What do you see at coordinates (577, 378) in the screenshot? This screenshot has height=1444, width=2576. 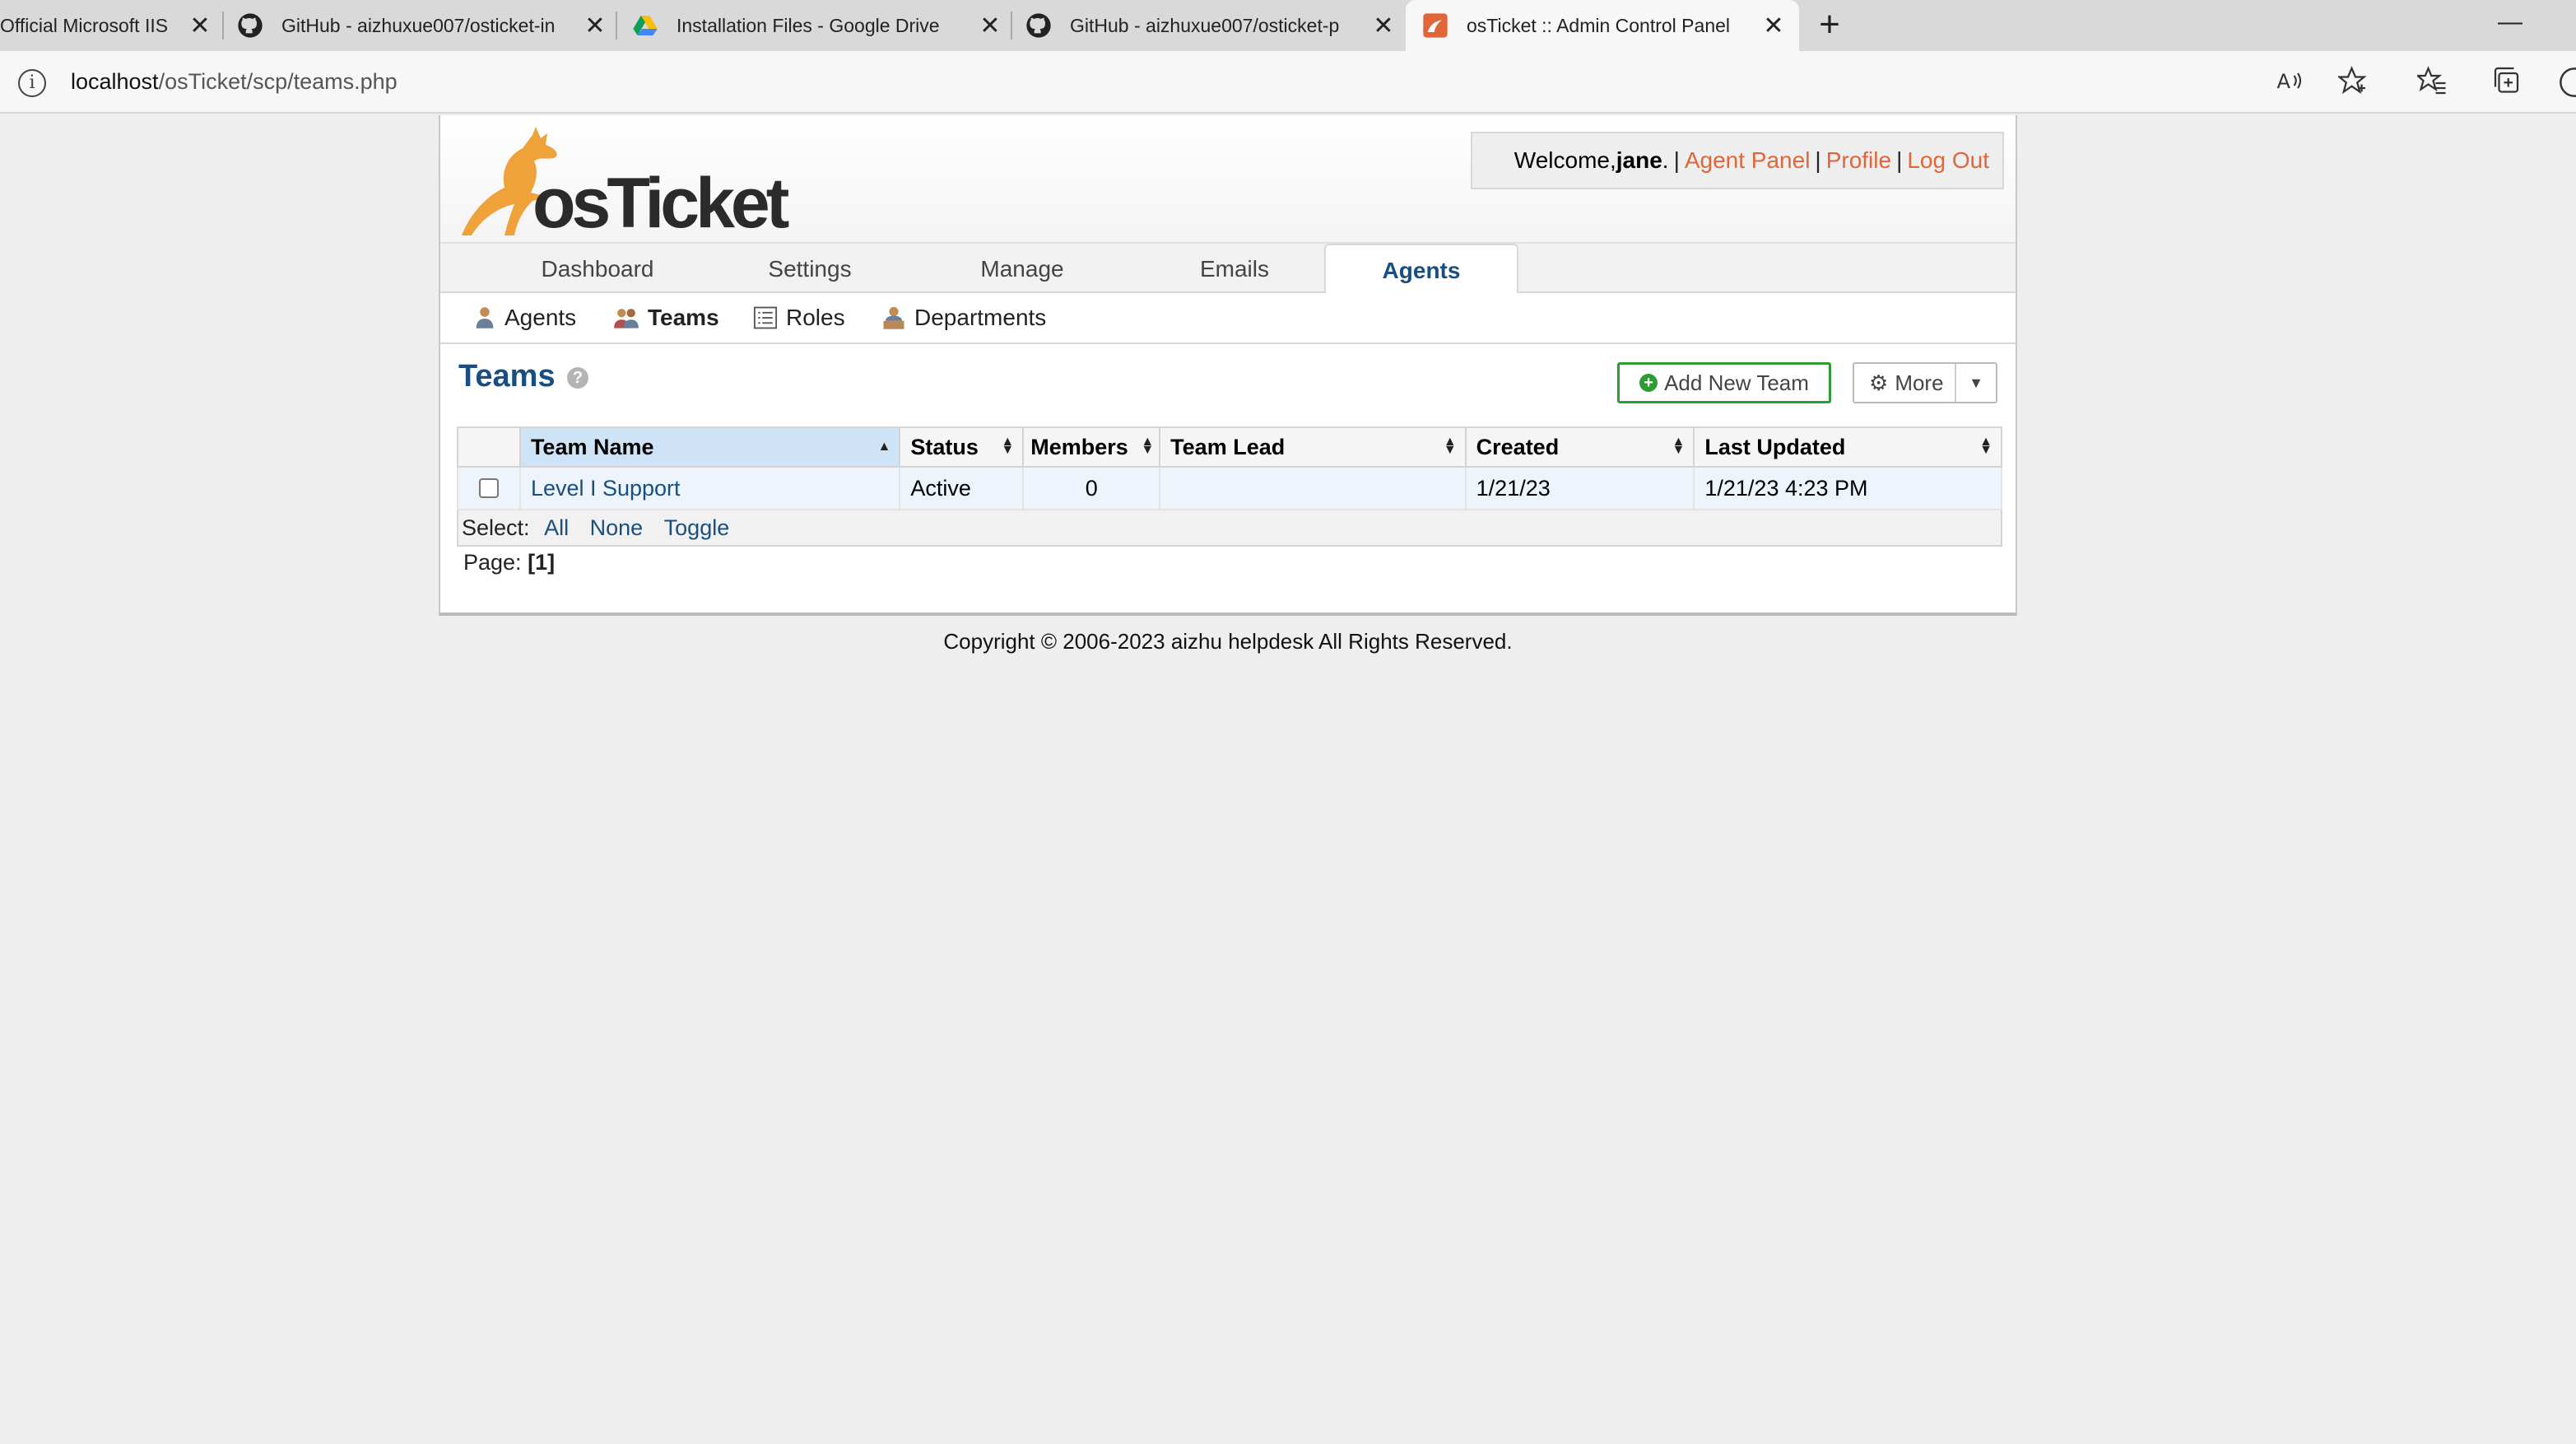 I see `help-icon: ?` at bounding box center [577, 378].